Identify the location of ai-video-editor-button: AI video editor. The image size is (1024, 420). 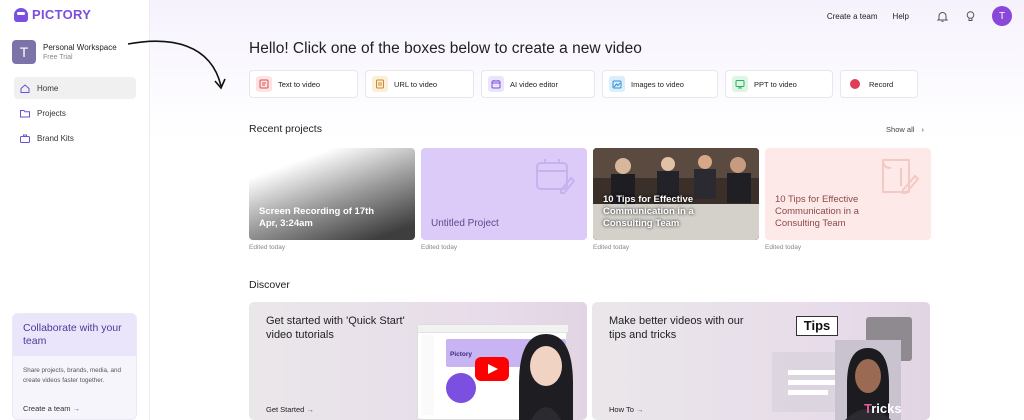
(538, 84).